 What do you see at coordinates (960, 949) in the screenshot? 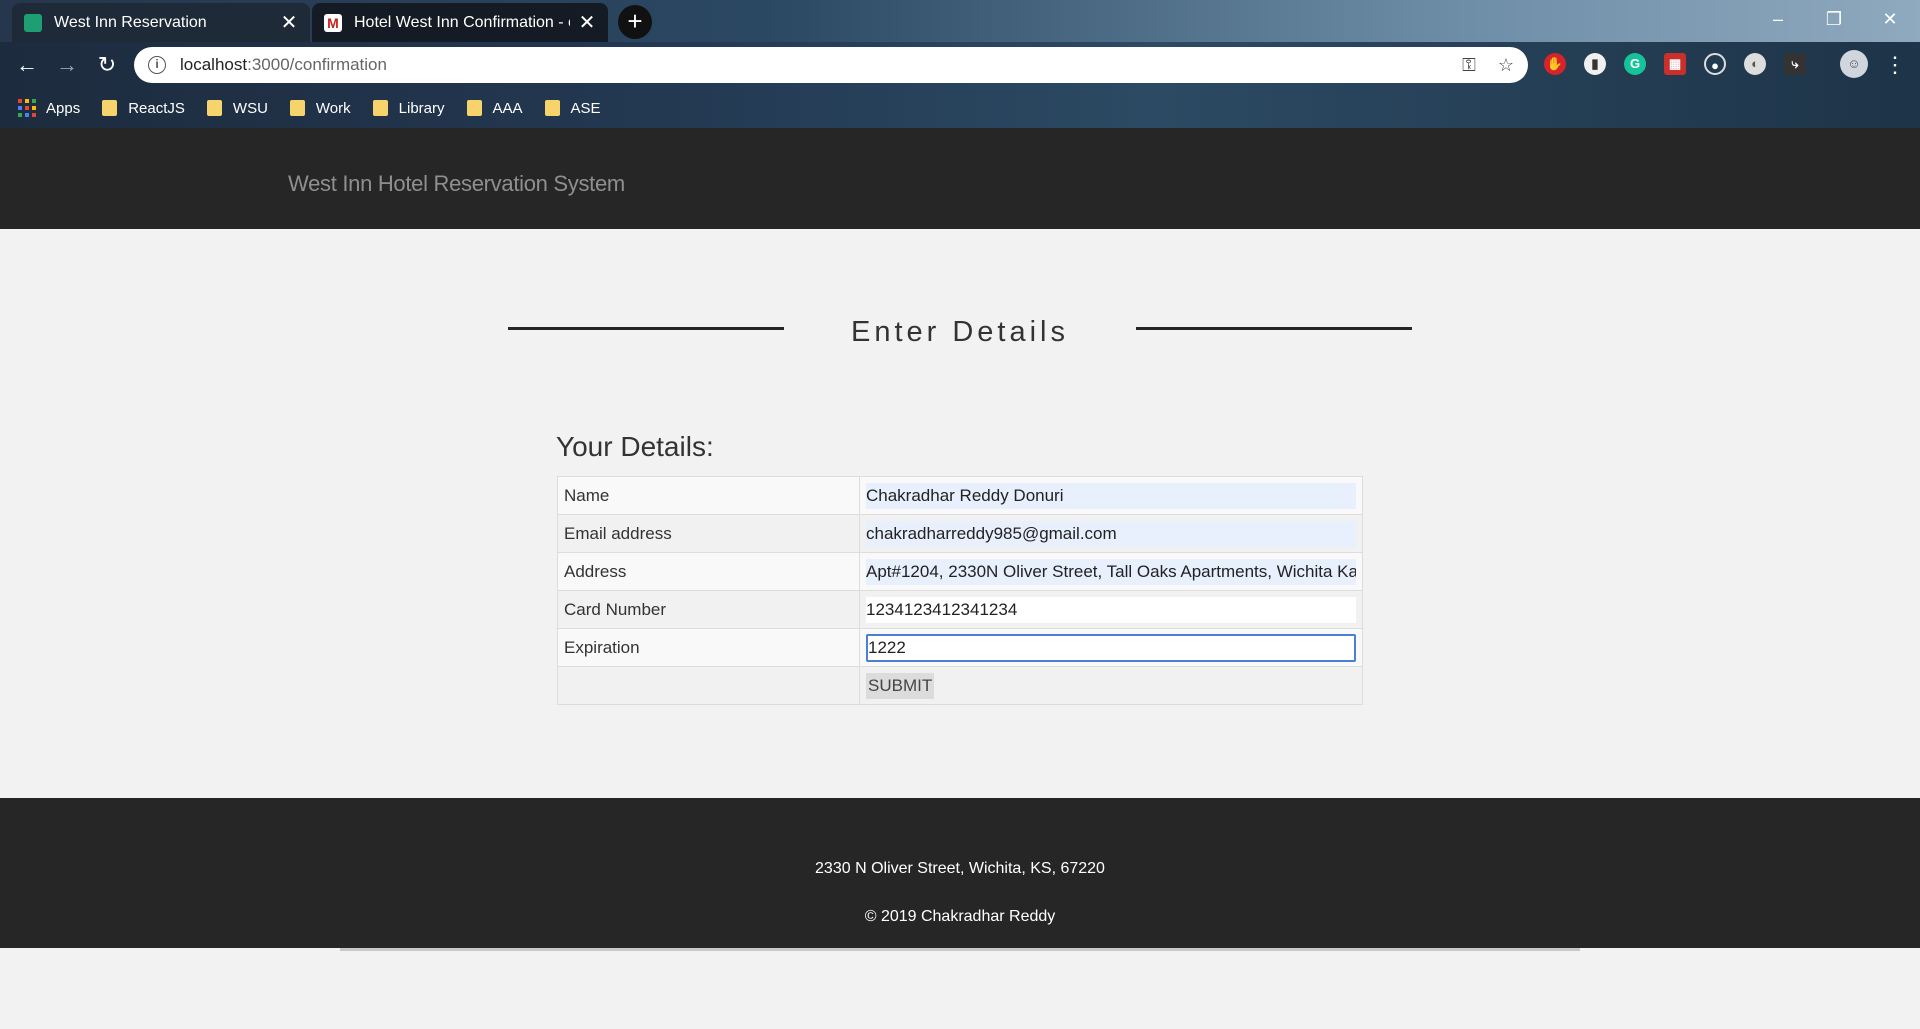
I see `horizontal-scrollbar` at bounding box center [960, 949].